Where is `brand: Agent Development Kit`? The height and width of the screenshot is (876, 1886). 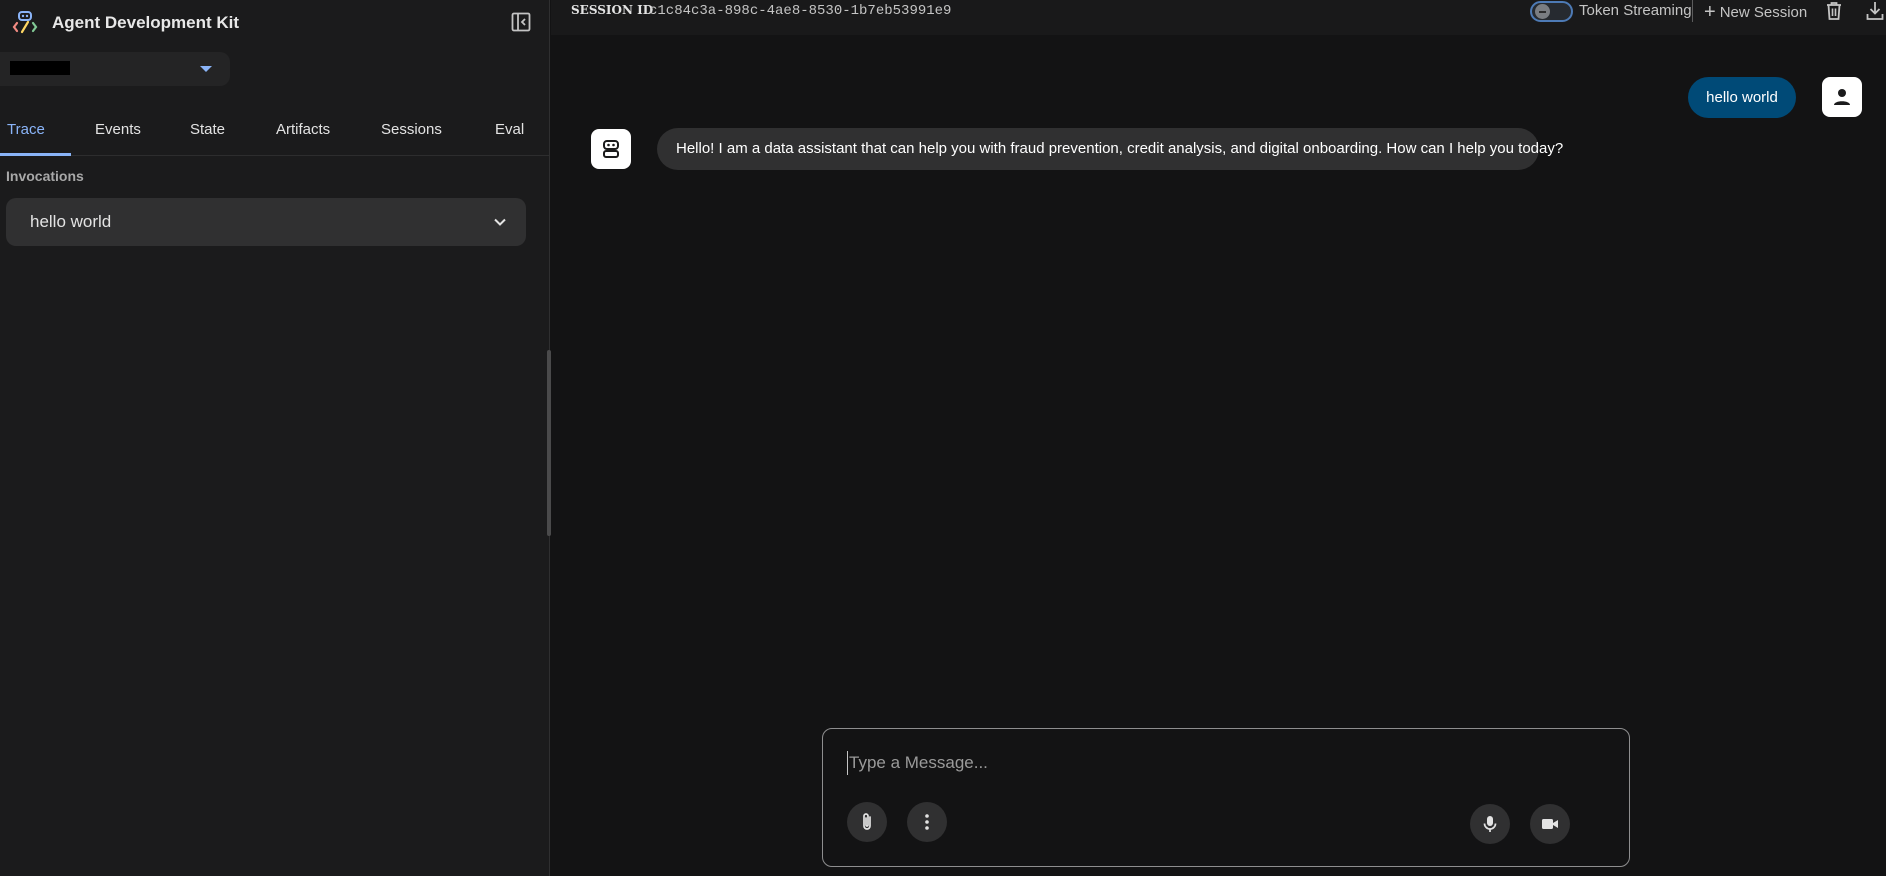 brand: Agent Development Kit is located at coordinates (125, 23).